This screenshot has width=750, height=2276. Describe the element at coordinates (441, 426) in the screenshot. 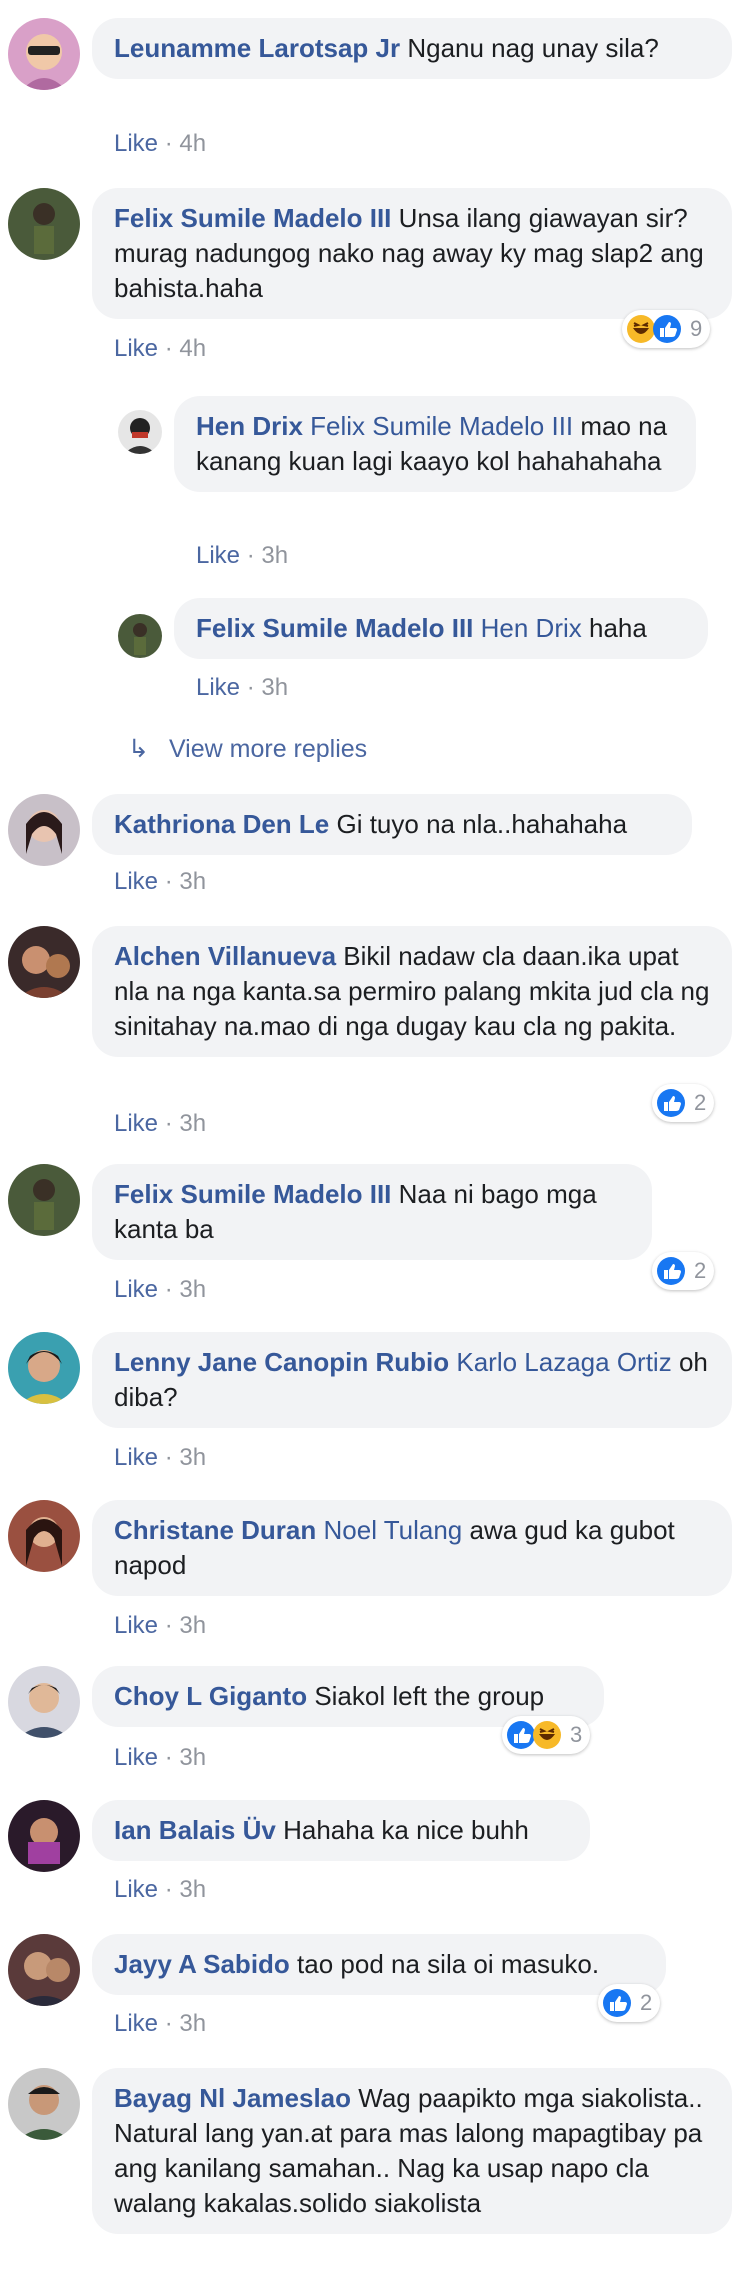

I see `mention-link: Felix Sumile Madelo III` at that location.